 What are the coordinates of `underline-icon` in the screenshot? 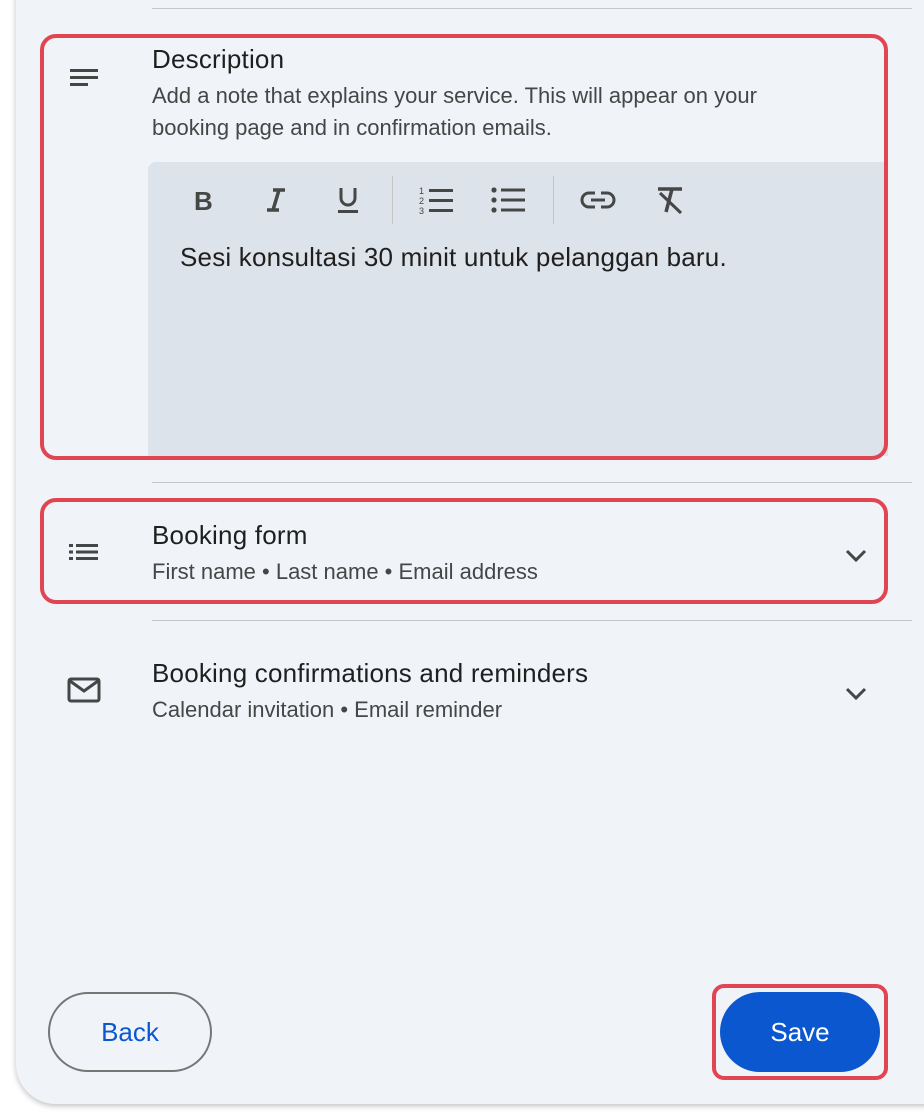 It's located at (348, 200).